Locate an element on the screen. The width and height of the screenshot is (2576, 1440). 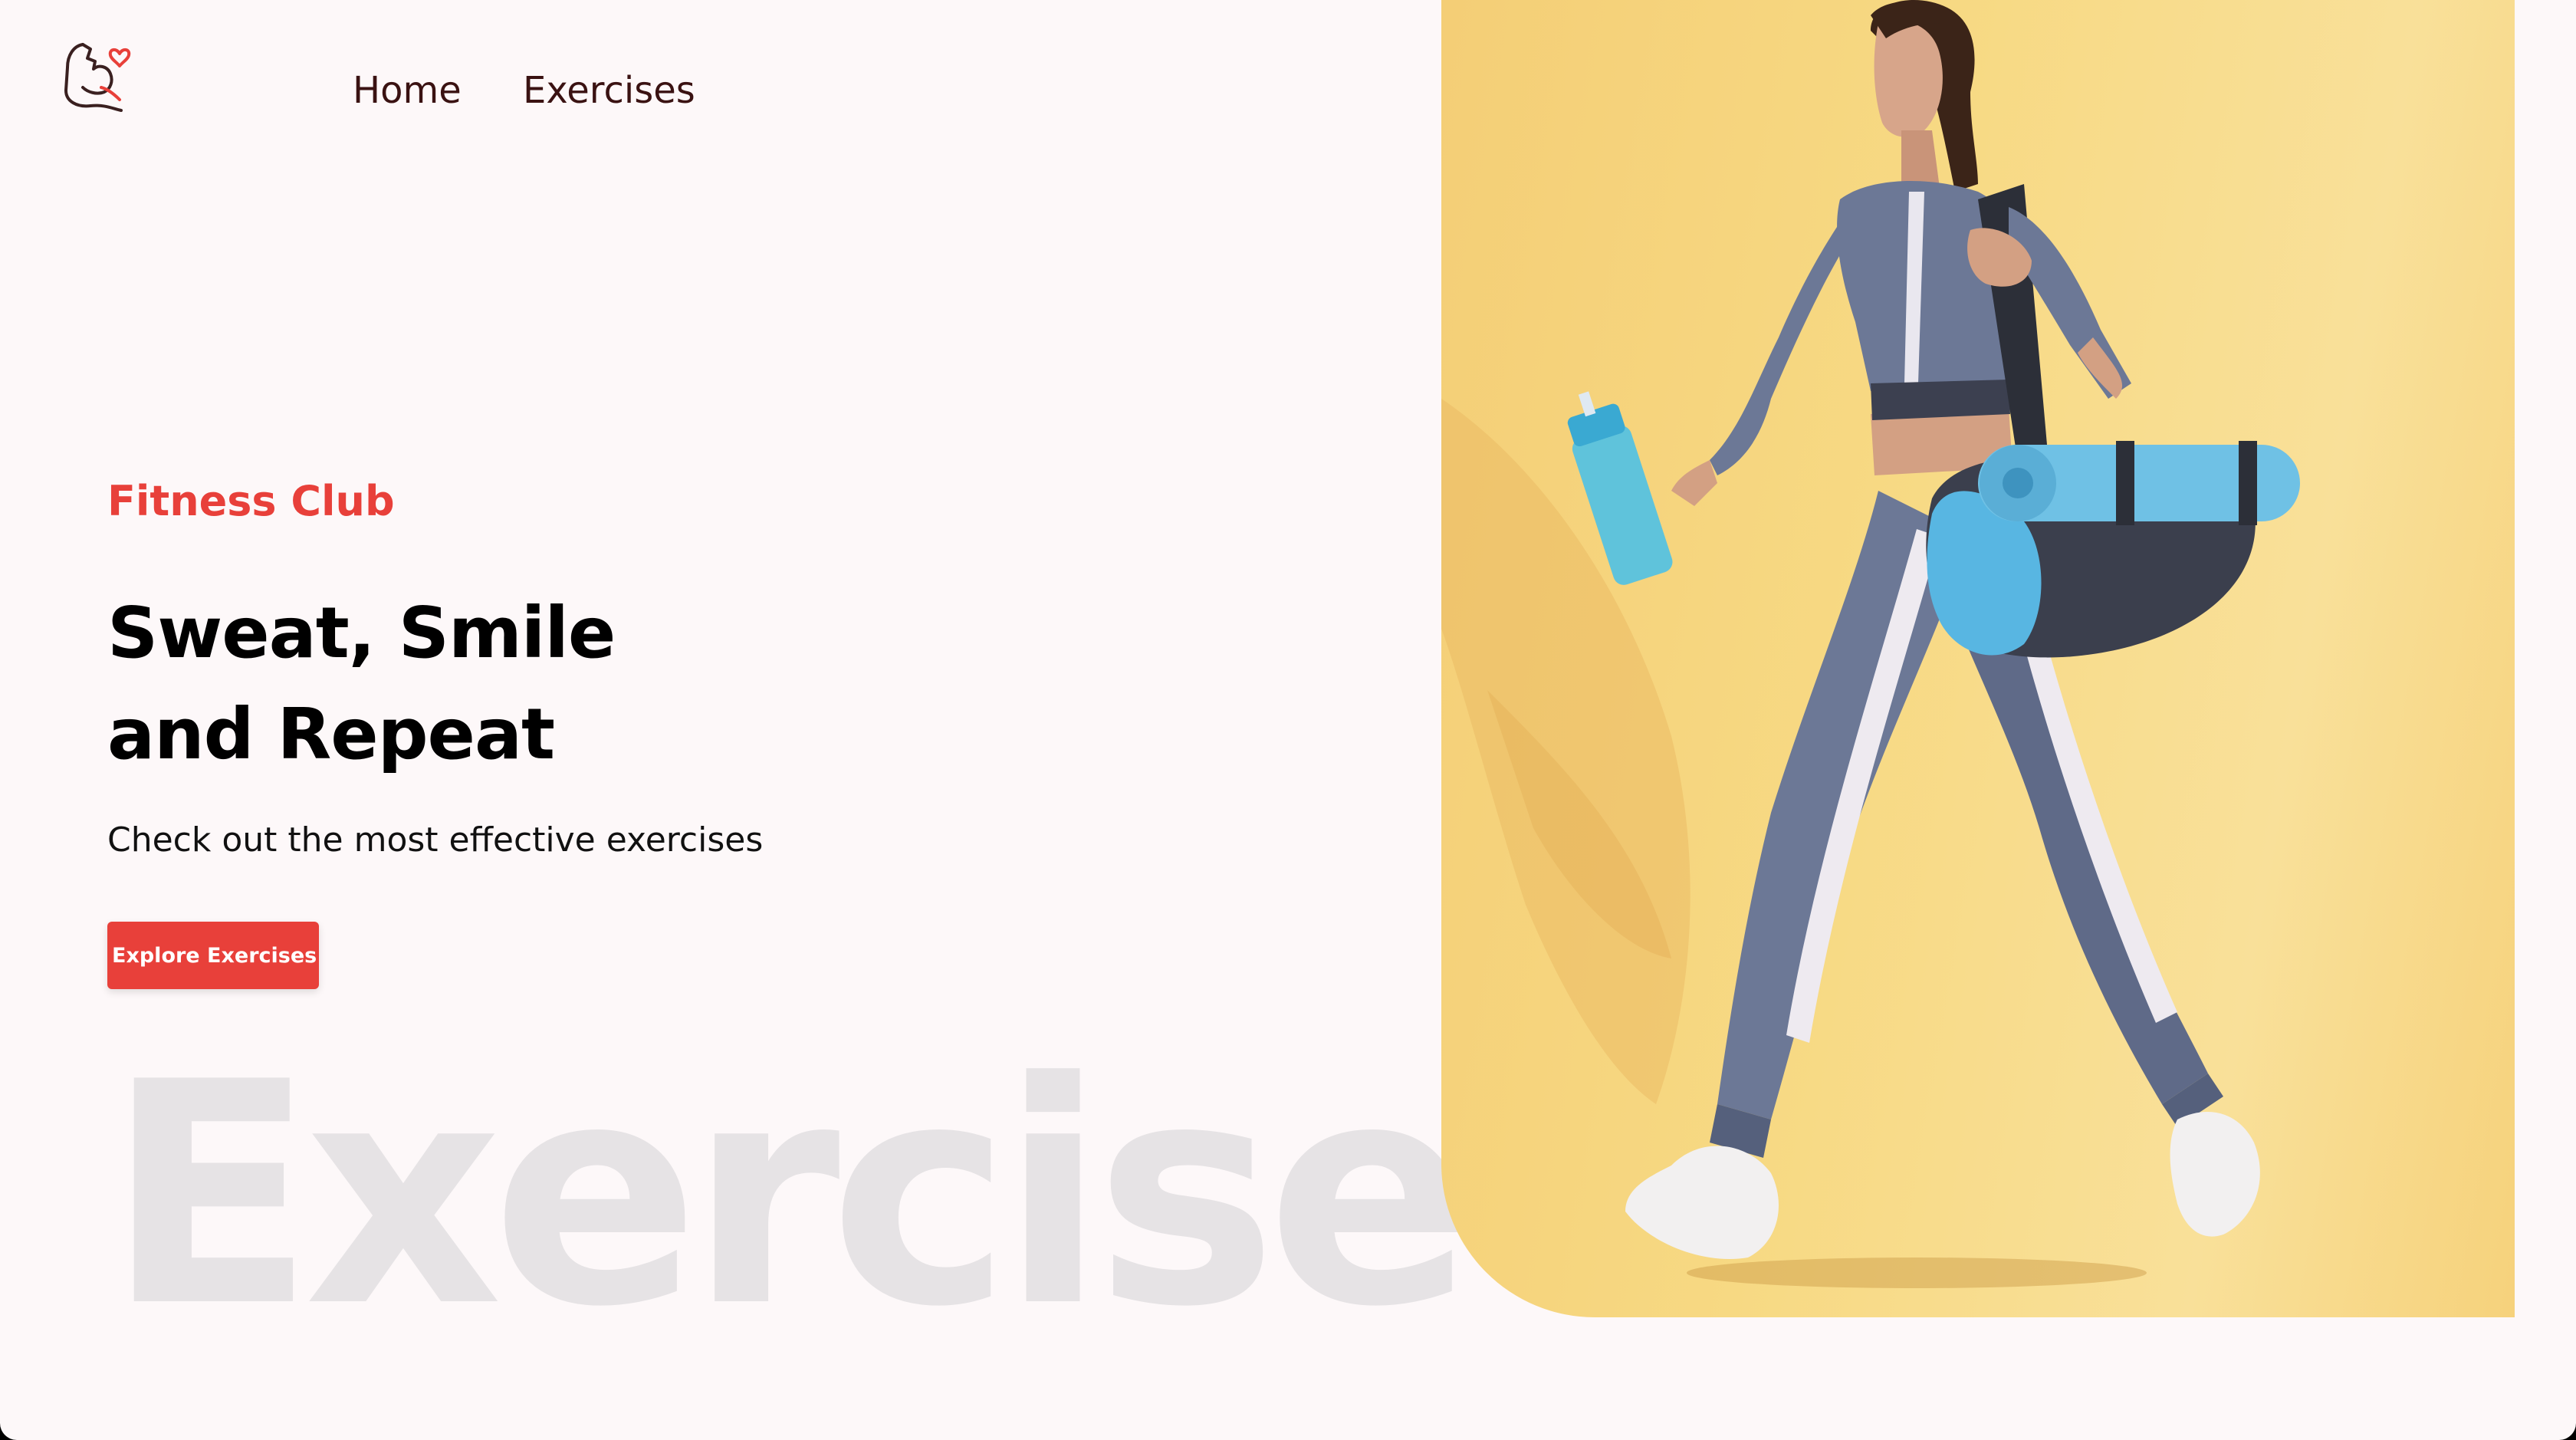
hero-headline: Sweat, Smile and Repeat is located at coordinates (362, 684).